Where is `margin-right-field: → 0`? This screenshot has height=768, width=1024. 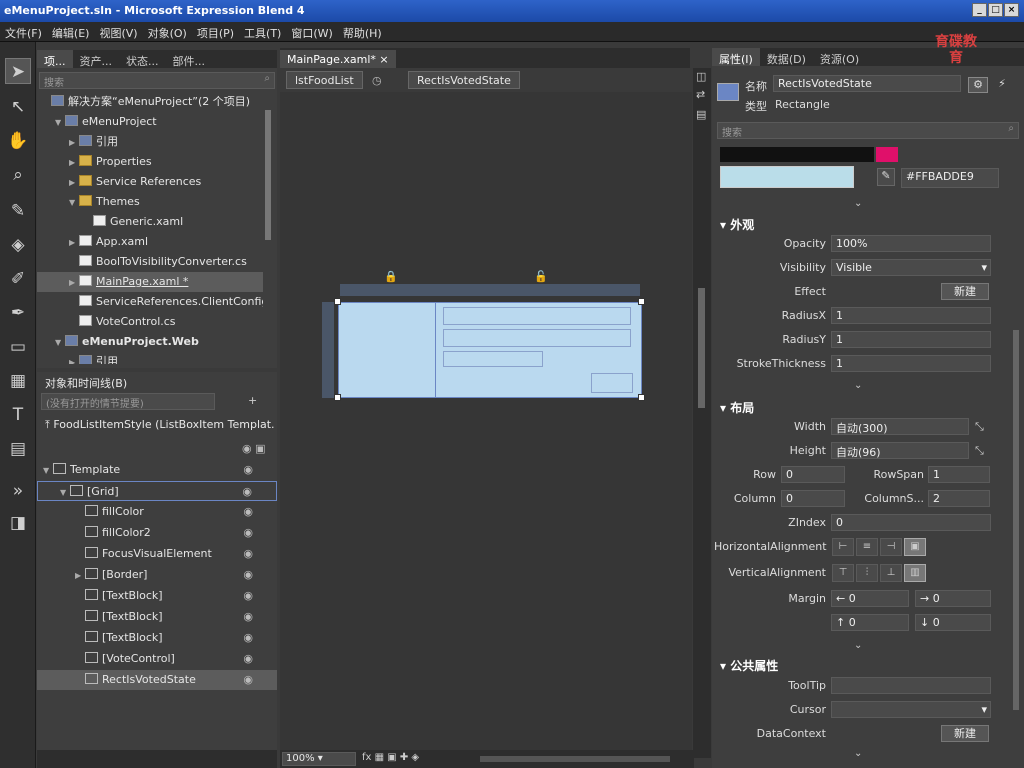 margin-right-field: → 0 is located at coordinates (953, 598).